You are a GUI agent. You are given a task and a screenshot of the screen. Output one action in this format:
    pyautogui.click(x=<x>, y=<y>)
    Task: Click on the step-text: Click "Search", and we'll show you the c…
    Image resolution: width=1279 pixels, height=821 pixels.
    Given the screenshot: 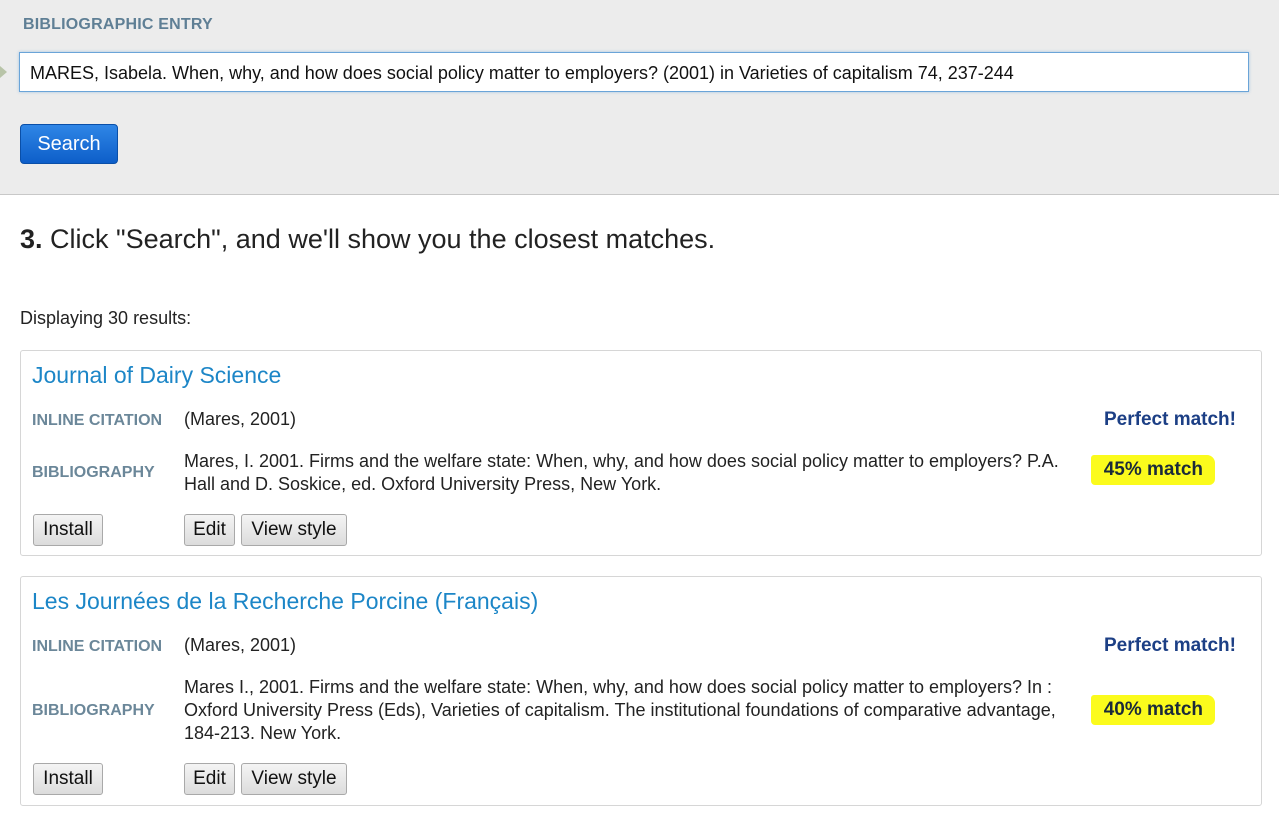 What is the action you would take?
    pyautogui.click(x=383, y=239)
    